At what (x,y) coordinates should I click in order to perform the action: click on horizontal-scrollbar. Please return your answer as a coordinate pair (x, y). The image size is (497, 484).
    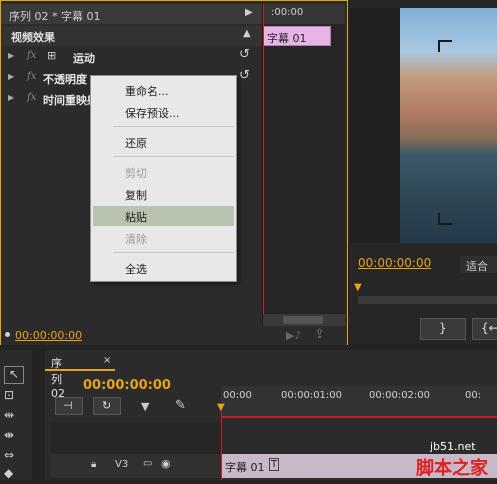
    Looking at the image, I should click on (304, 320).